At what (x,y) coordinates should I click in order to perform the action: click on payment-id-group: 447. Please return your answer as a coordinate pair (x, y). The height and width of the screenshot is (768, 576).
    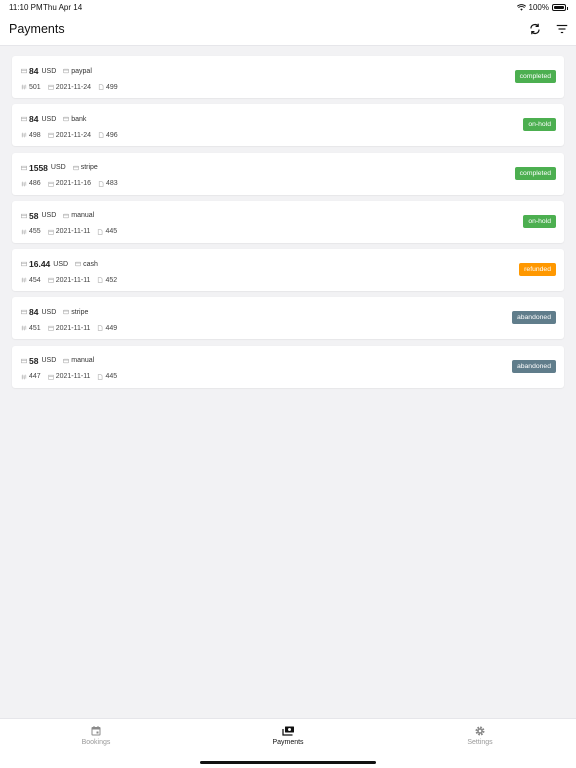
    Looking at the image, I should click on (31, 376).